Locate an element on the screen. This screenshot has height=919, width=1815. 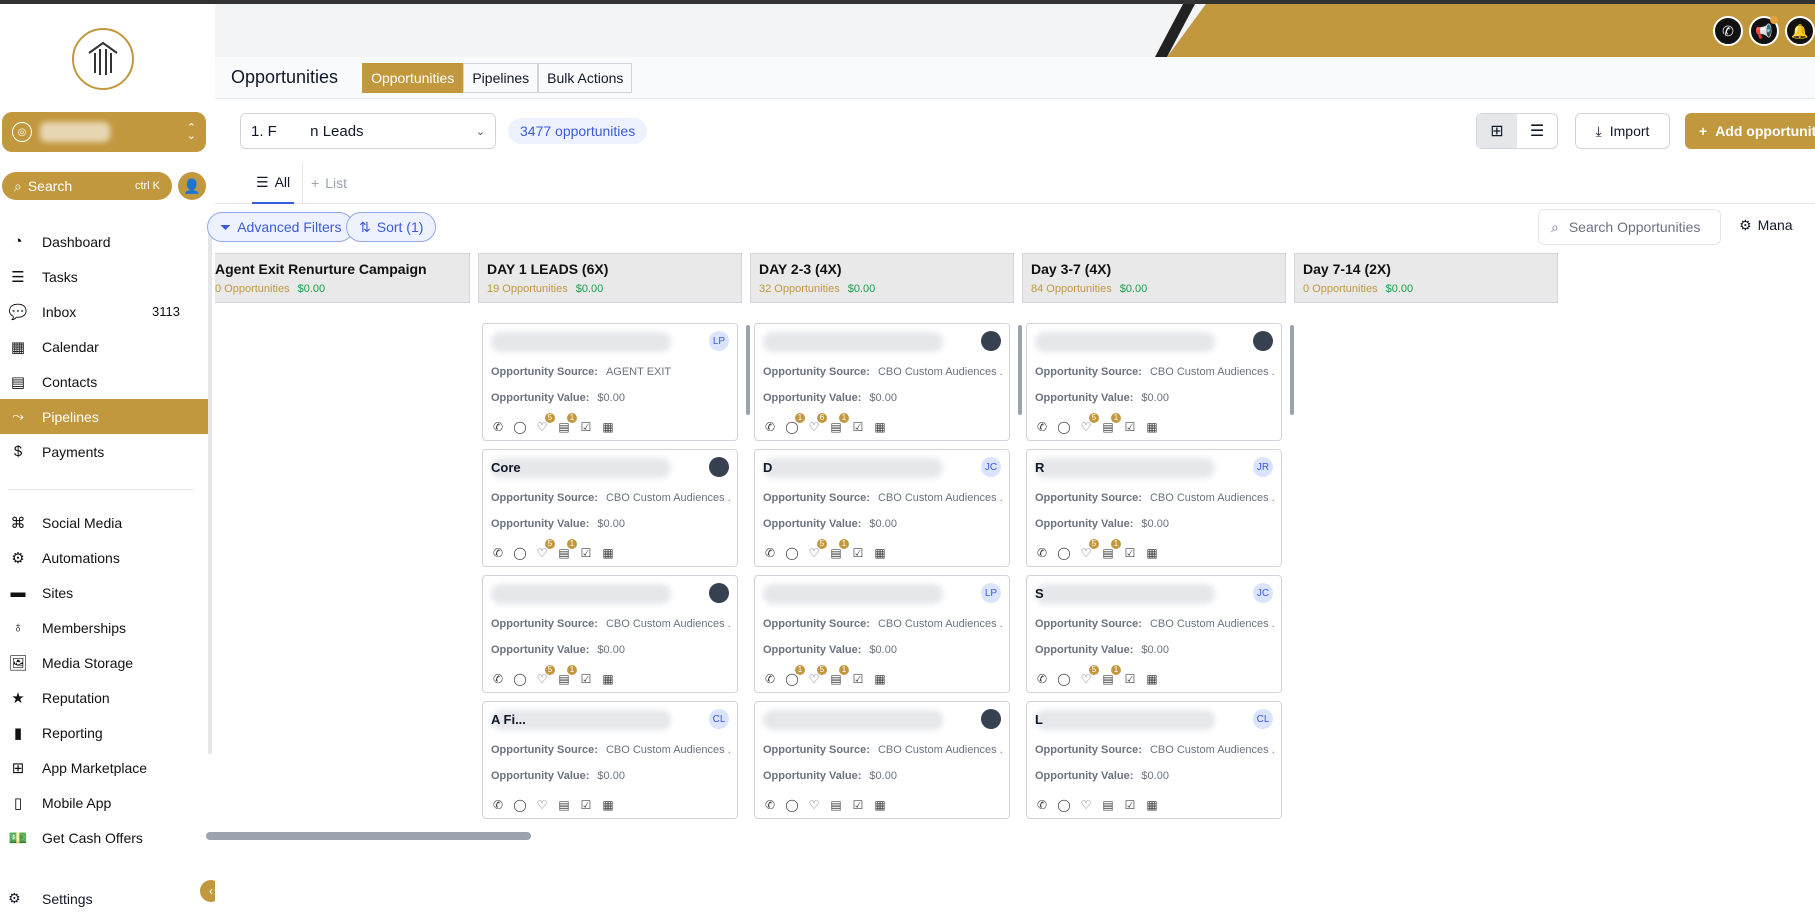
board-horizontal-scrollbar is located at coordinates (368, 836).